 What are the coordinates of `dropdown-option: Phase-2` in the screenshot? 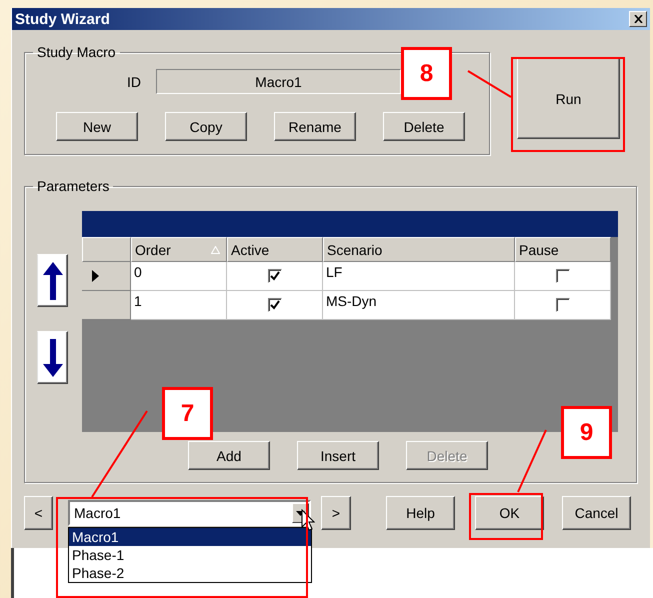 It's located at (190, 573).